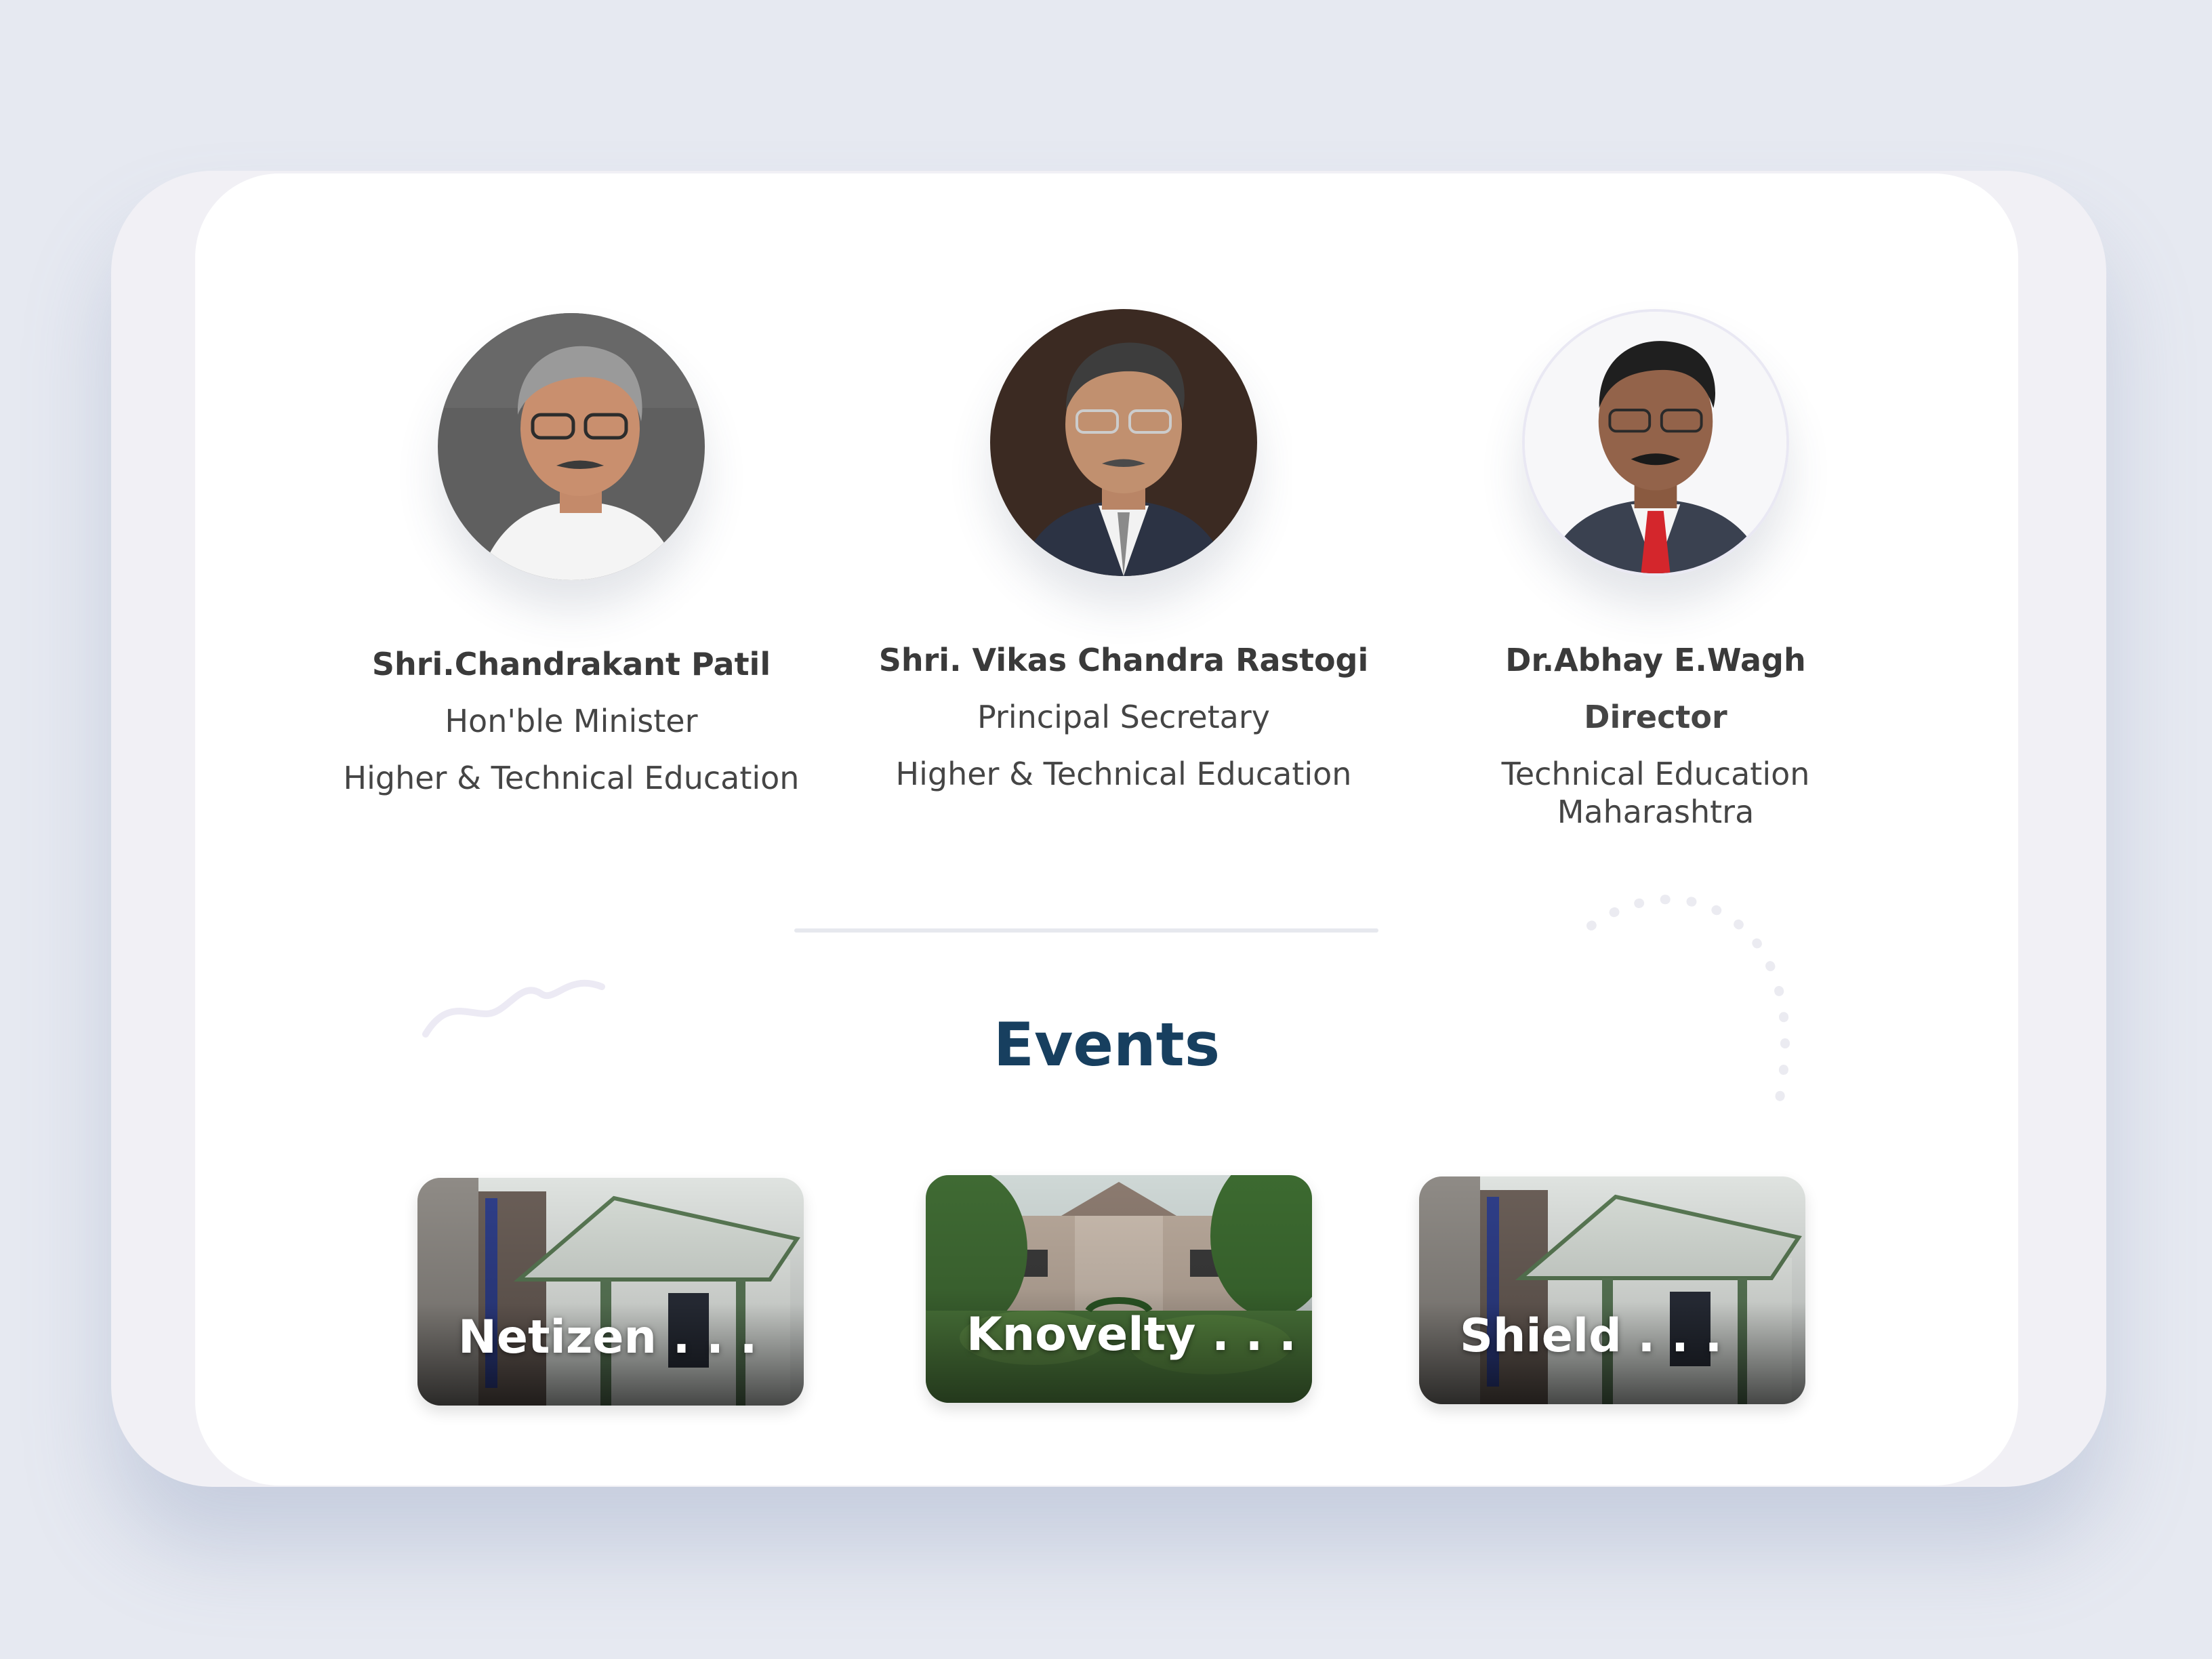 Image resolution: width=2212 pixels, height=1659 pixels. I want to click on person-name: Shri.Chandrakant Patil, so click(571, 664).